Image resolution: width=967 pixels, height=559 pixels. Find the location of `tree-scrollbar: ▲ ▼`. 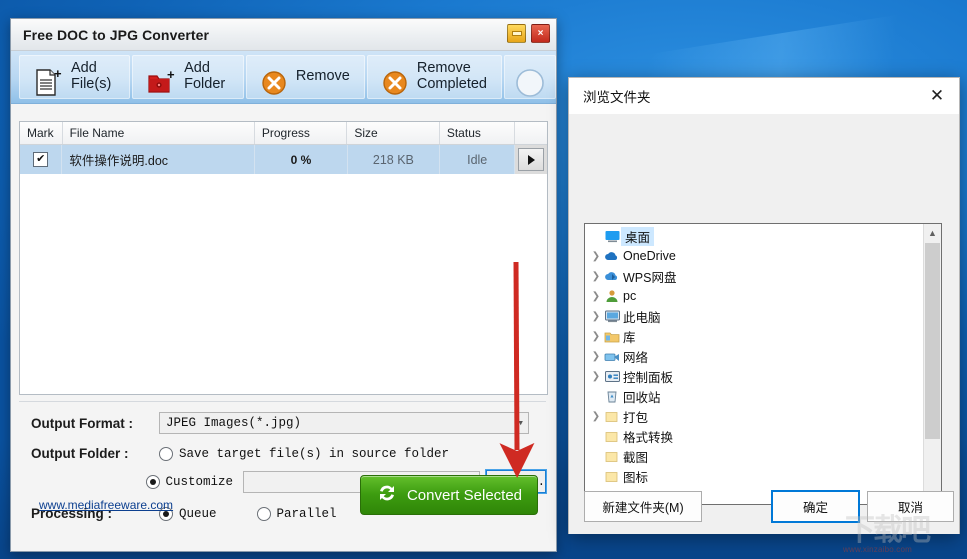

tree-scrollbar: ▲ ▼ is located at coordinates (932, 364).